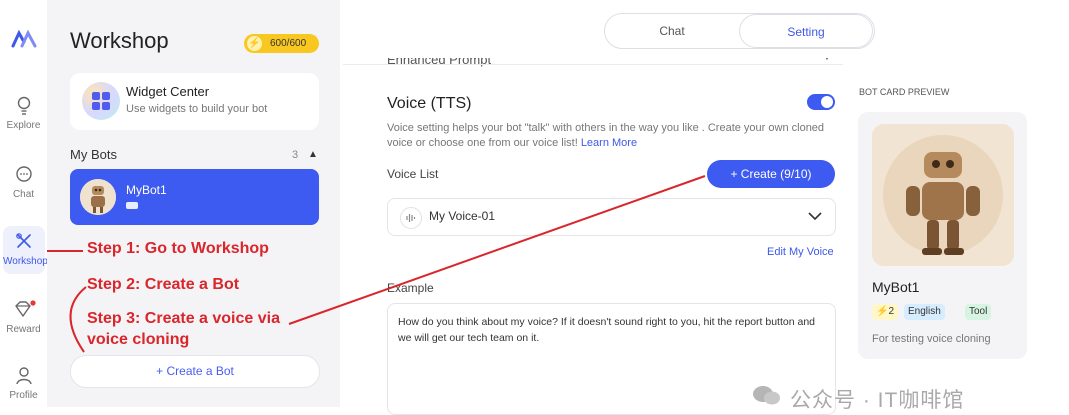 This screenshot has width=1069, height=415. Describe the element at coordinates (25, 250) in the screenshot. I see `rail-item-workshop: Workshop` at that location.